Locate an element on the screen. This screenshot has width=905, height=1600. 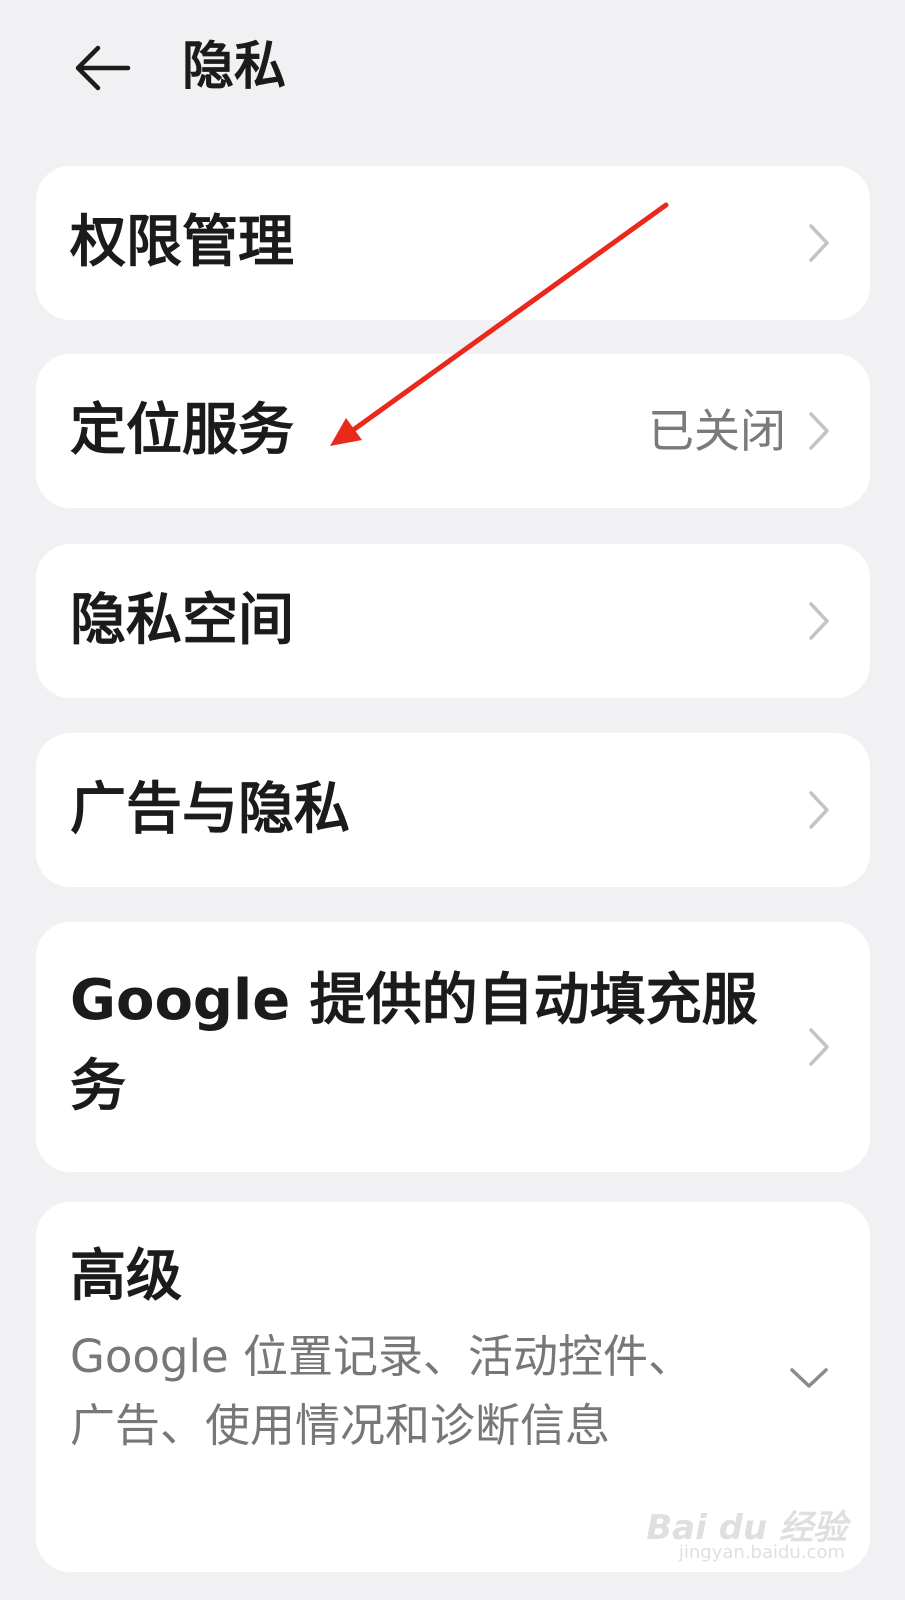
baidu-jingyan-watermark: Bai du 经验 jingyan.baidu.com is located at coordinates (746, 1535).